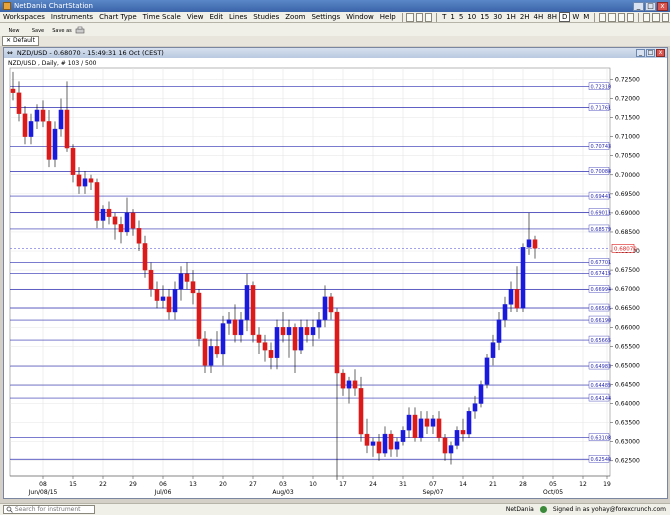  I want to click on line-chart-icon, so click(429, 17).